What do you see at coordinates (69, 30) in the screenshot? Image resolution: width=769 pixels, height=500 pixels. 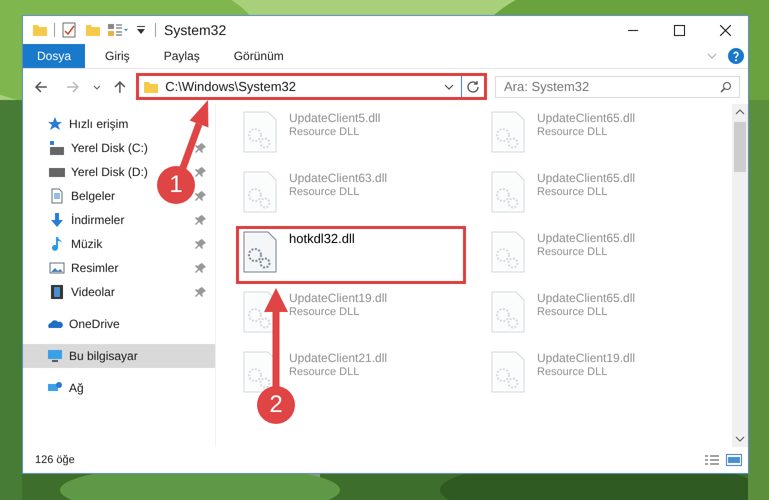 I see `properties-check-icon` at bounding box center [69, 30].